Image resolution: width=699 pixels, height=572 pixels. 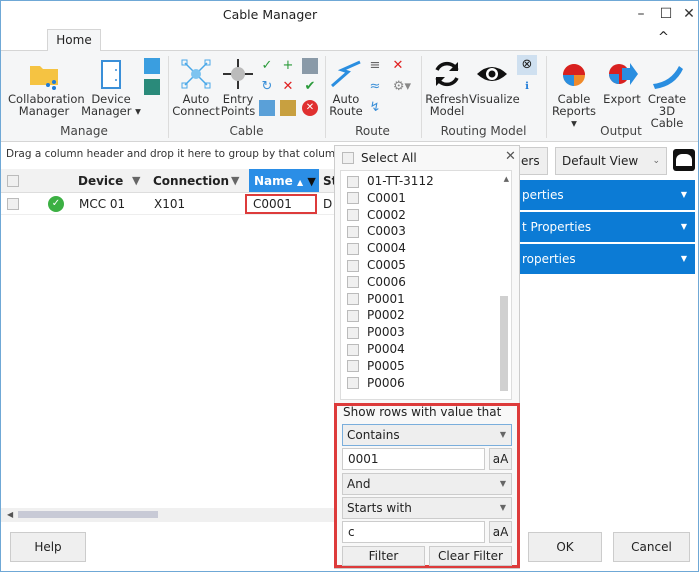 What do you see at coordinates (376, 282) in the screenshot?
I see `filter-list-item: C0006` at bounding box center [376, 282].